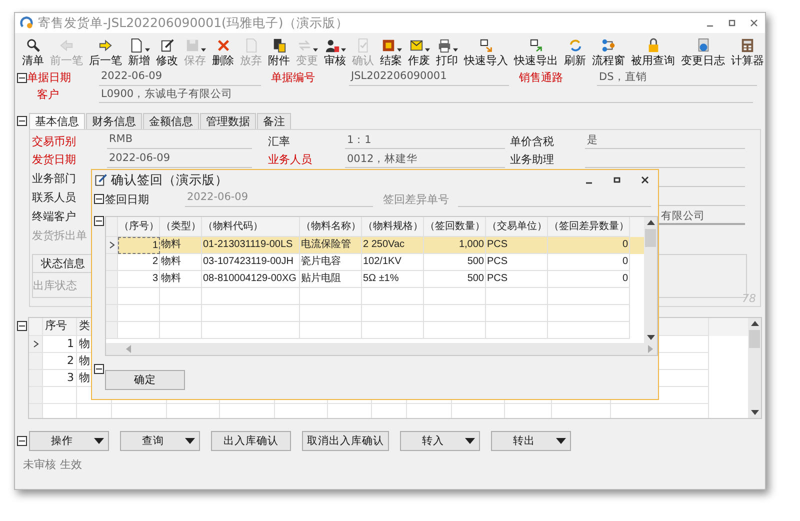 This screenshot has width=800, height=521. I want to click on field-label: 销售通路, so click(541, 77).